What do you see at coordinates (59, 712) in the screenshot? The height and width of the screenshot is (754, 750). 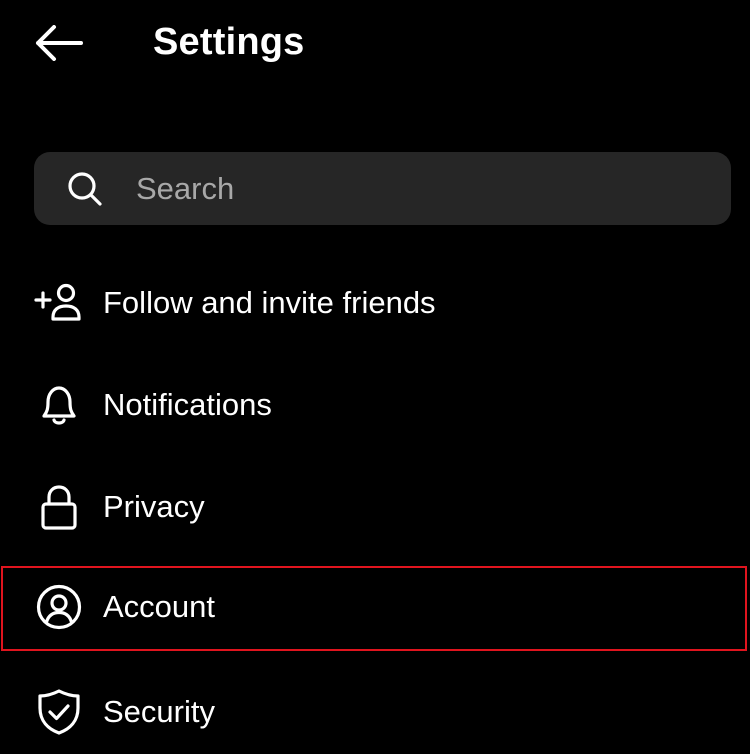 I see `shield-check-icon` at bounding box center [59, 712].